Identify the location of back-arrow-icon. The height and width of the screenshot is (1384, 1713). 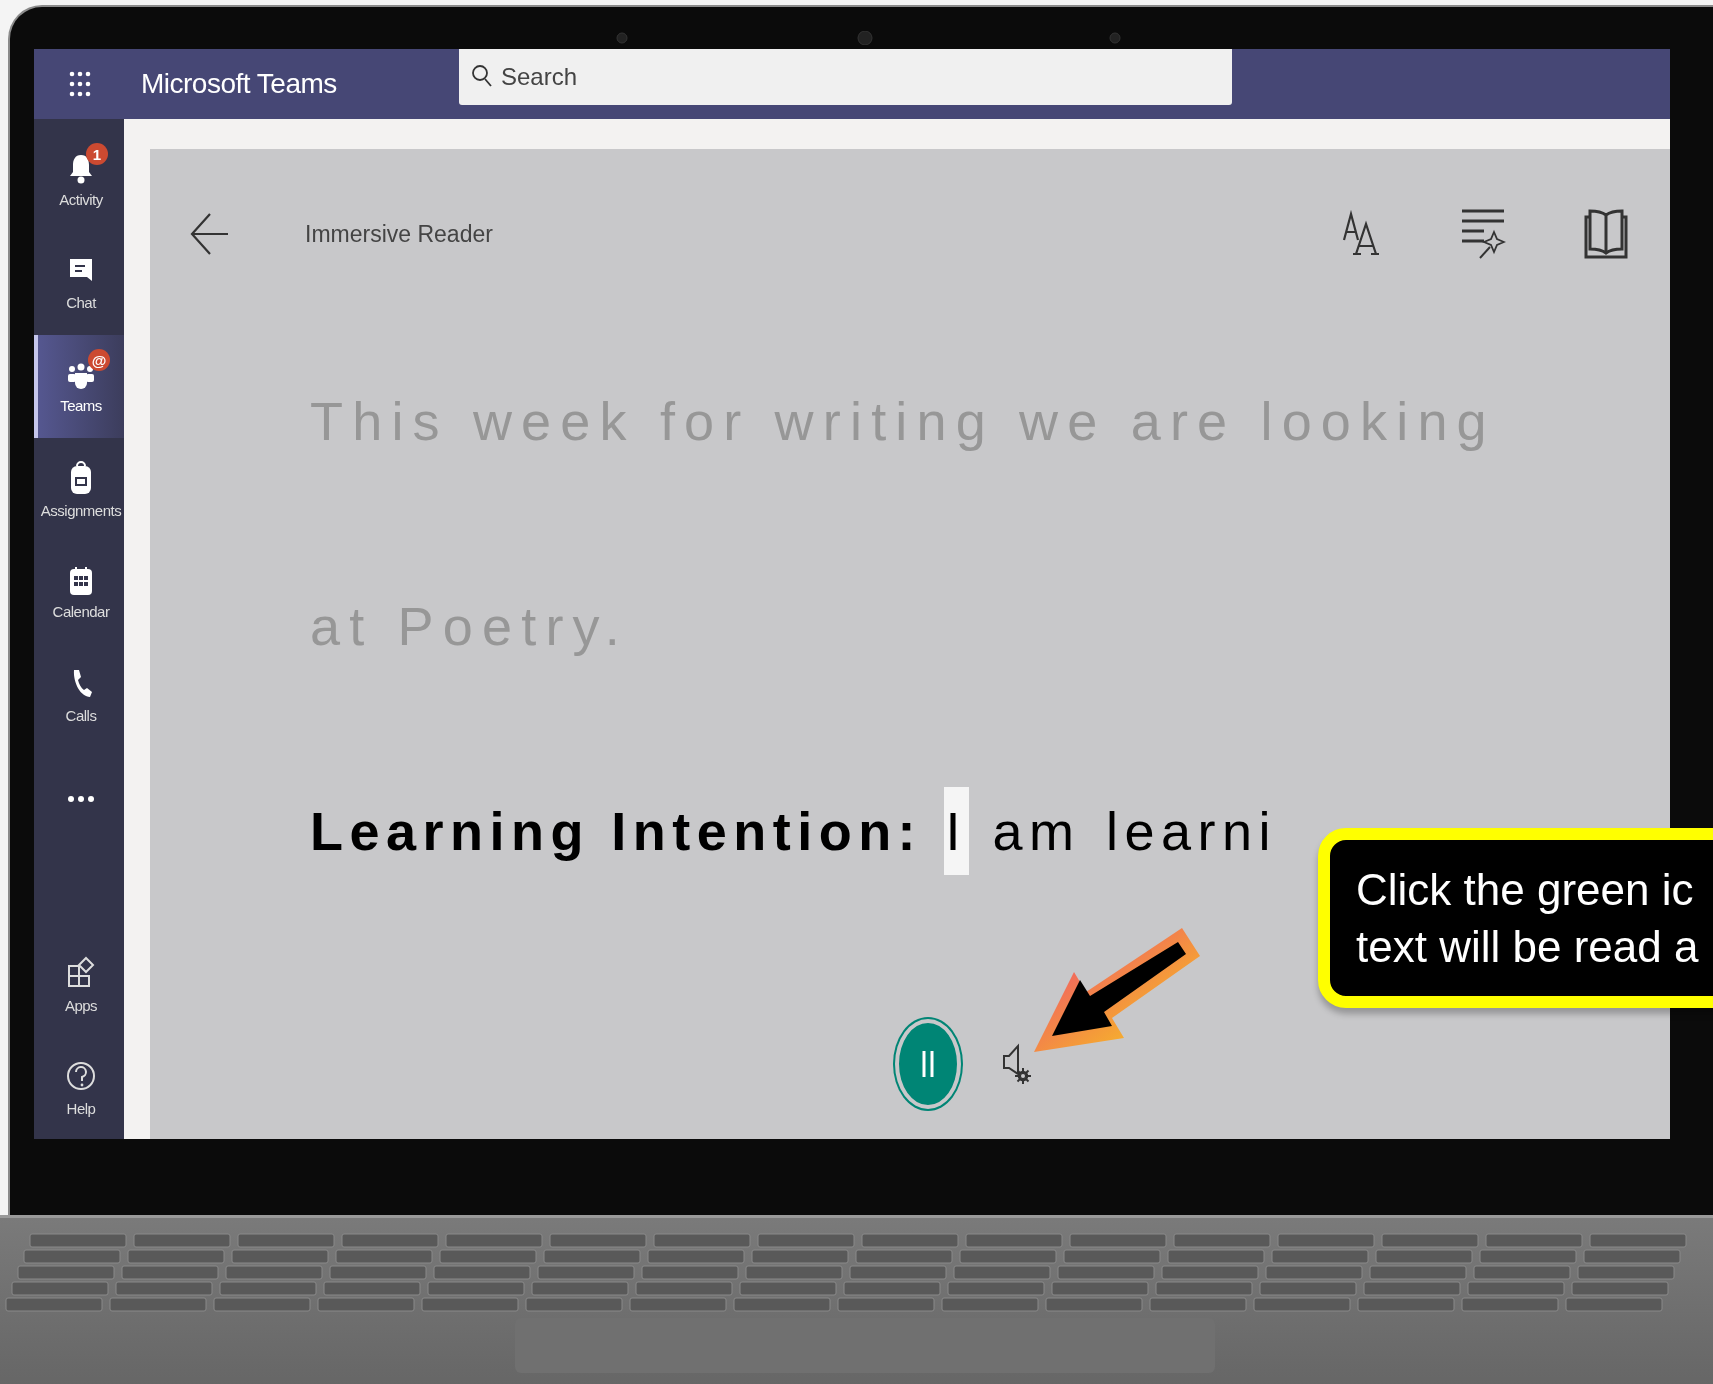
(210, 234).